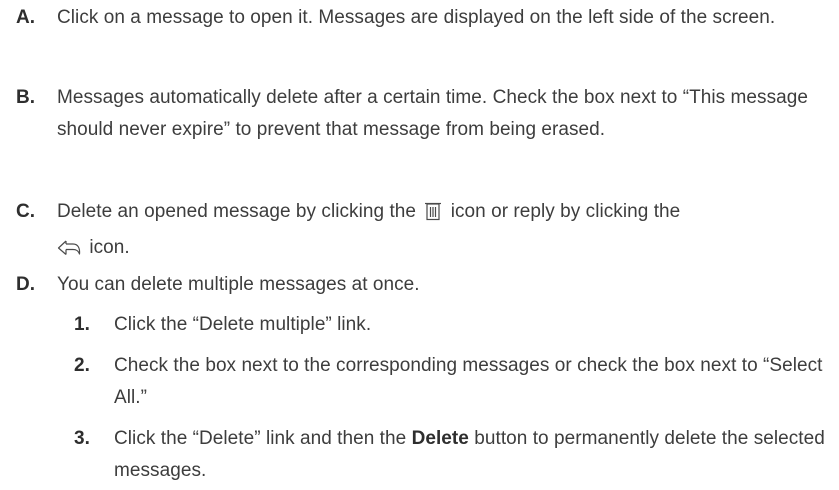 The height and width of the screenshot is (490, 839). I want to click on instruction-text-part: icon or reply by clicking the, so click(565, 211).